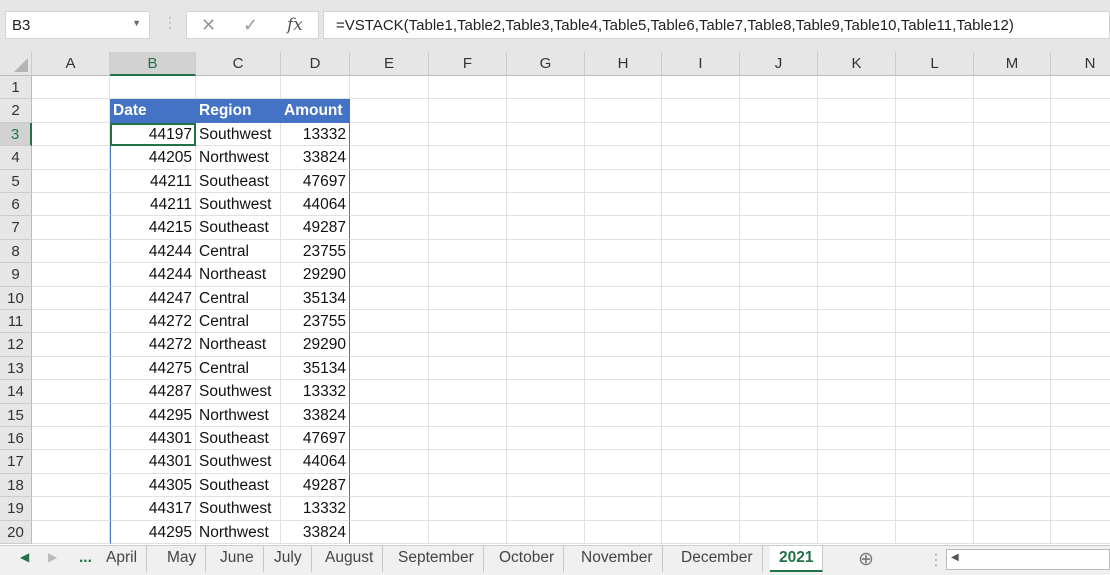 The height and width of the screenshot is (575, 1110). Describe the element at coordinates (857, 64) in the screenshot. I see `column-header-K: K` at that location.